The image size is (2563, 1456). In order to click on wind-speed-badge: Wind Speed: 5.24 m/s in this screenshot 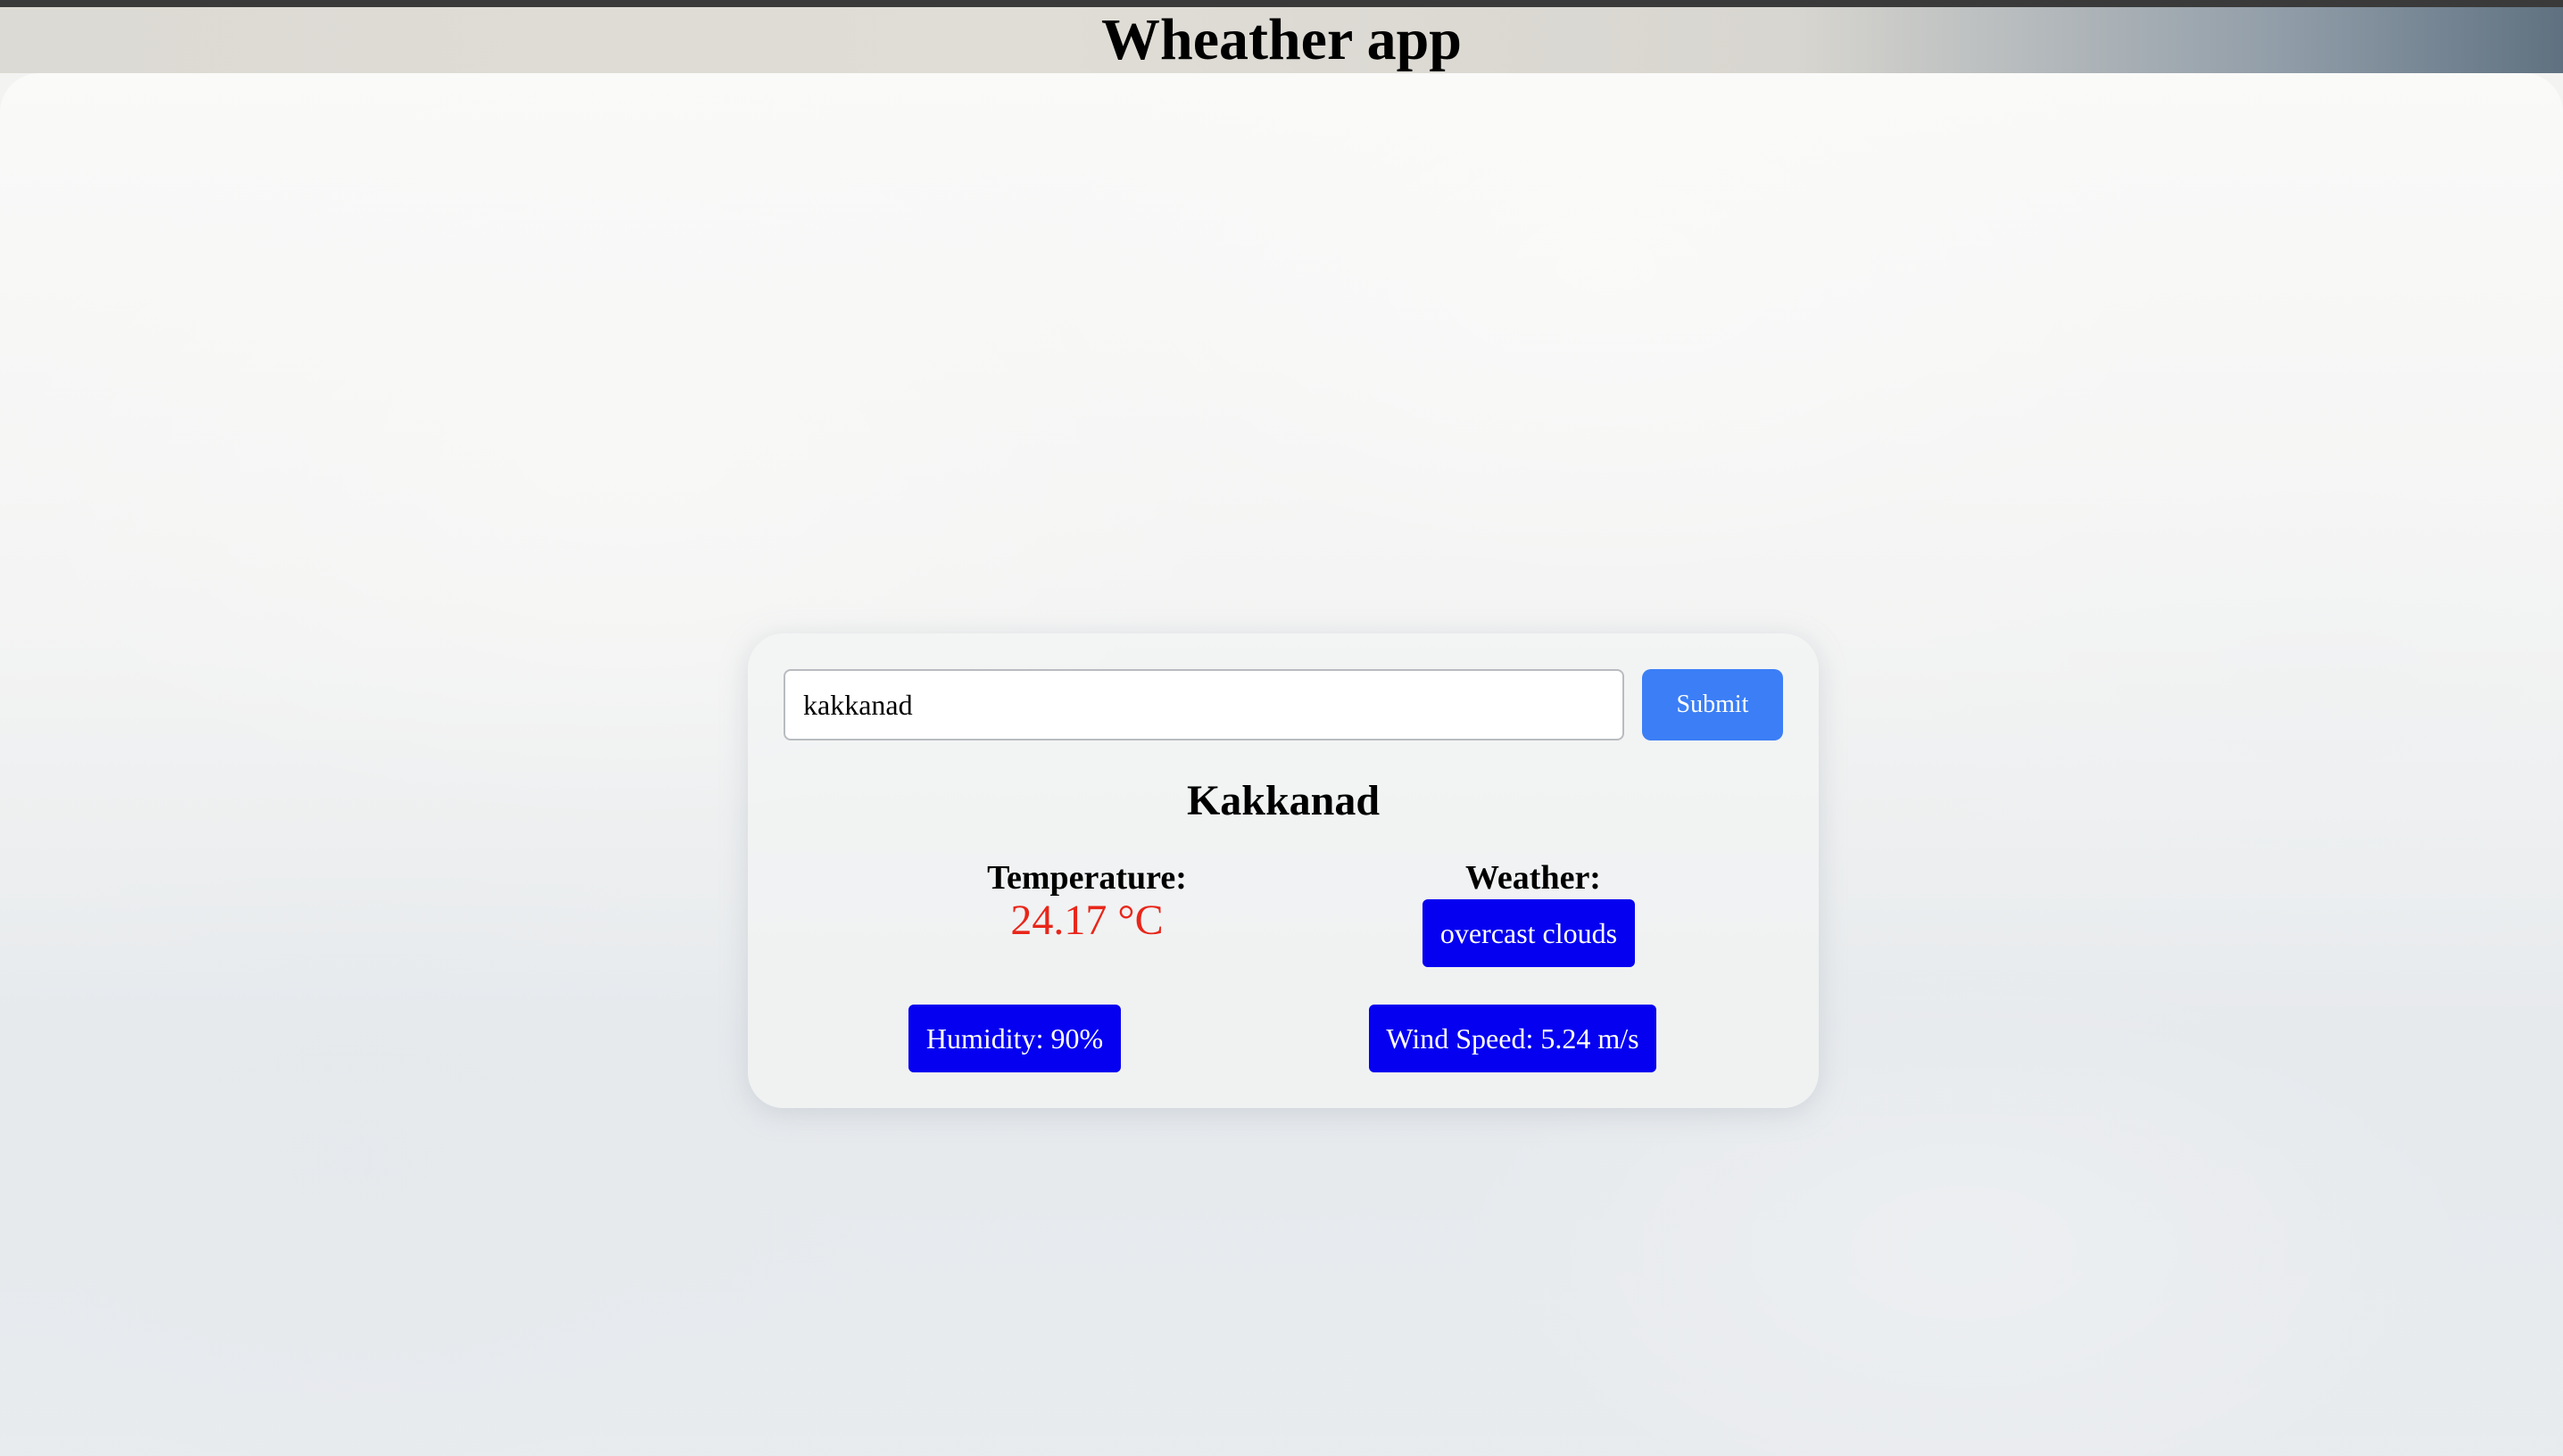, I will do `click(1512, 1038)`.